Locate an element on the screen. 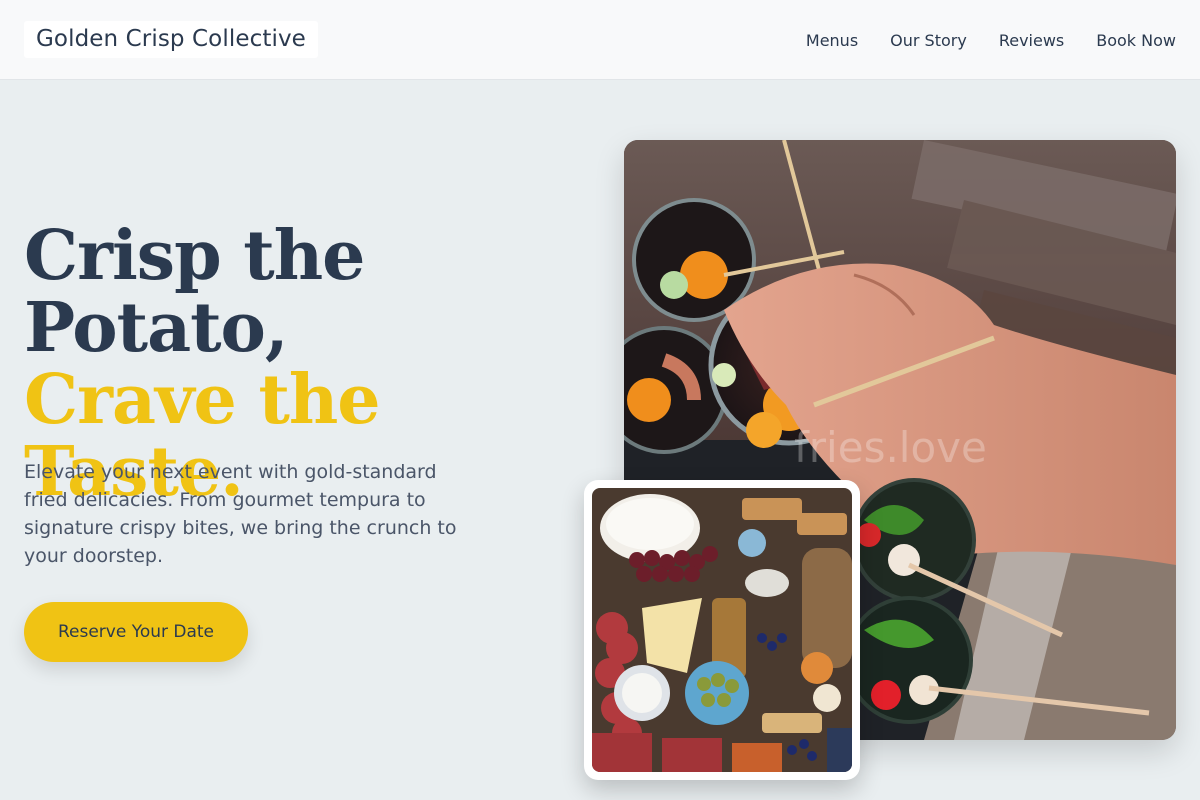  headline-line-2: Potato, is located at coordinates (156, 328).